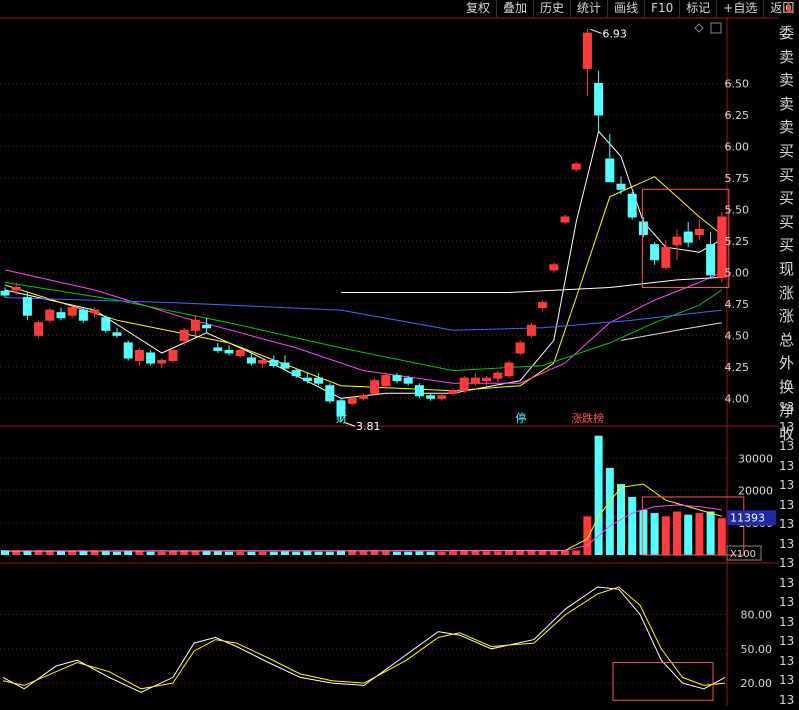 The image size is (799, 710). What do you see at coordinates (737, 272) in the screenshot?
I see `price-tick-label: 5.00` at bounding box center [737, 272].